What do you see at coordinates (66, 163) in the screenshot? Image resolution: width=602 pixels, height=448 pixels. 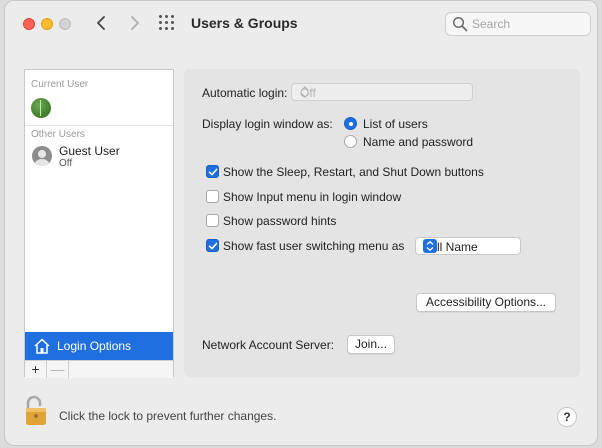 I see `guest-user-status: Off` at bounding box center [66, 163].